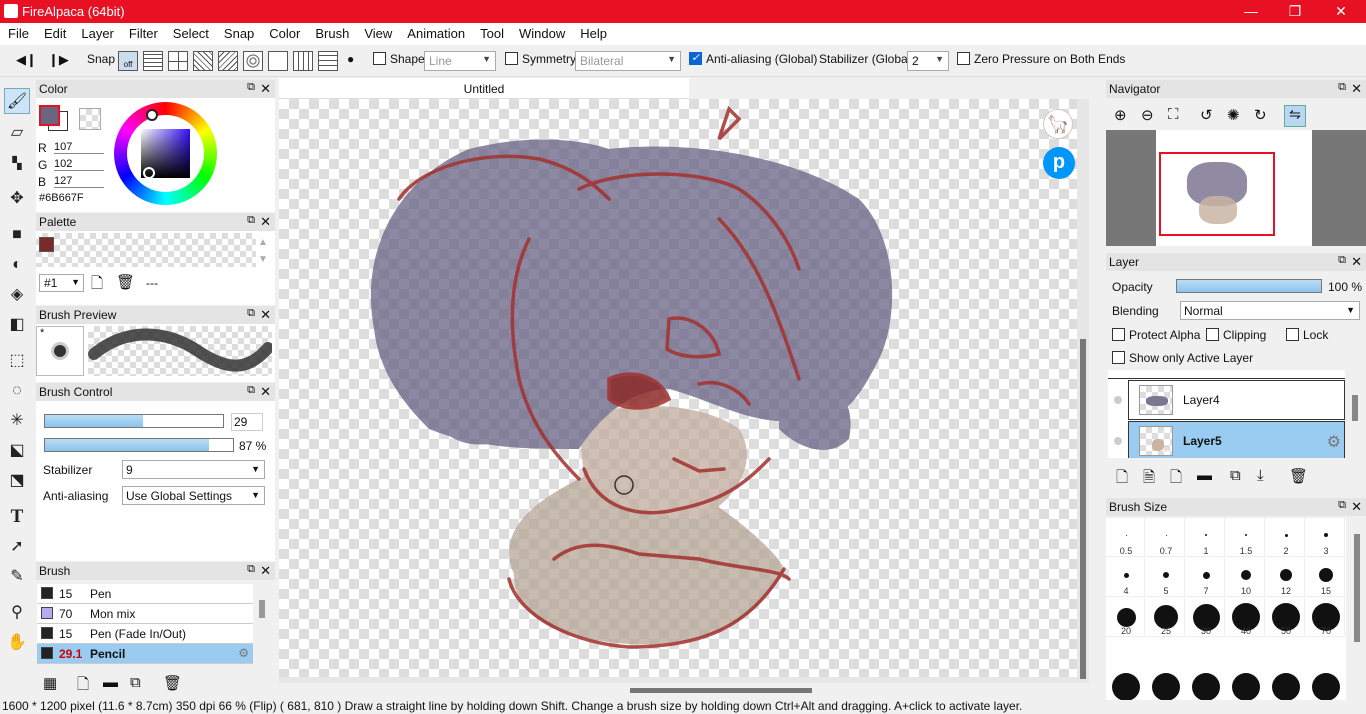  I want to click on hue-handle, so click(152, 115).